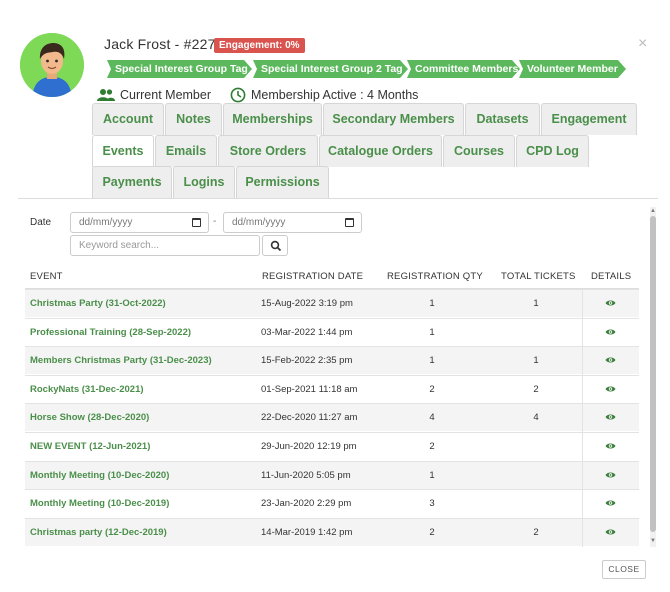 Image resolution: width=670 pixels, height=592 pixels. Describe the element at coordinates (98, 533) in the screenshot. I see `event-link: Christmas party (12-Dec-2019)` at that location.